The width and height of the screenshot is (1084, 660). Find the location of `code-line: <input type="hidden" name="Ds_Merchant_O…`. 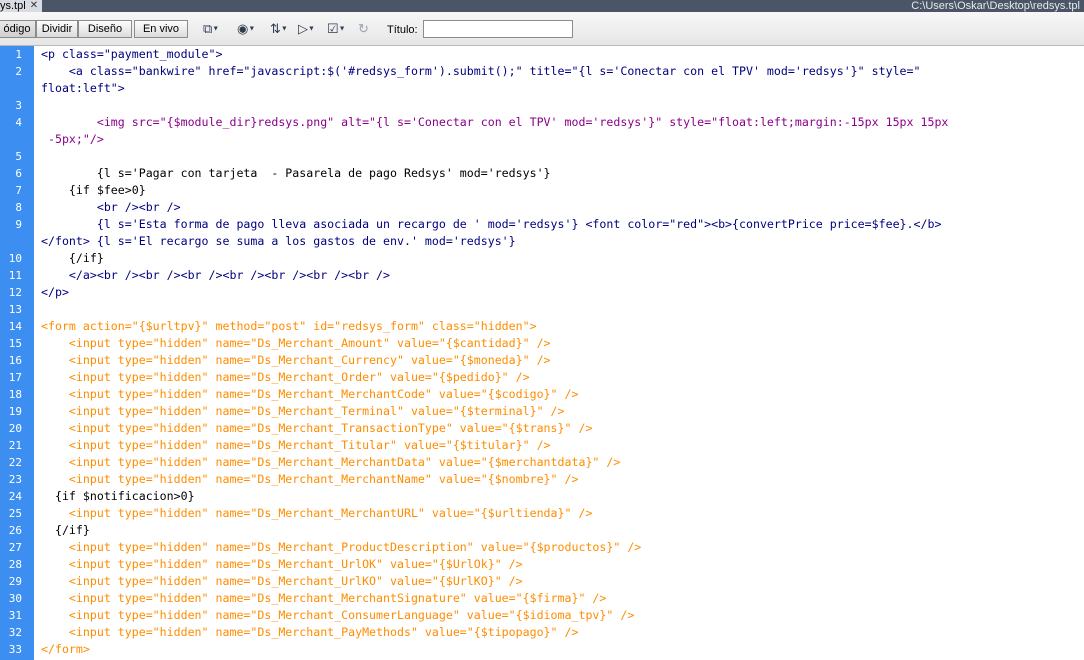

code-line: <input type="hidden" name="Ds_Merchant_O… is located at coordinates (285, 377).